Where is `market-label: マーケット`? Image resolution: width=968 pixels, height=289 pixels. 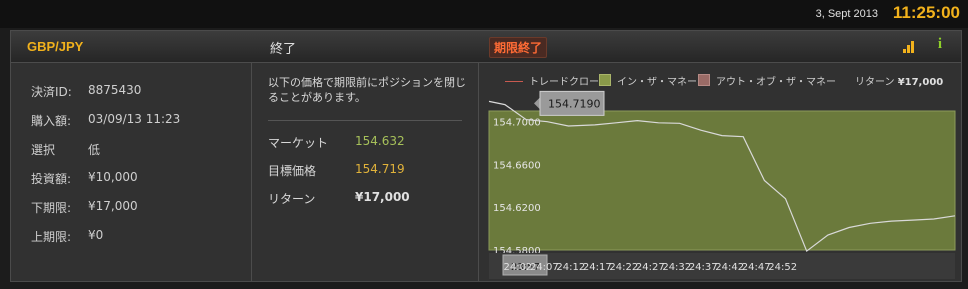 market-label: マーケット is located at coordinates (298, 143).